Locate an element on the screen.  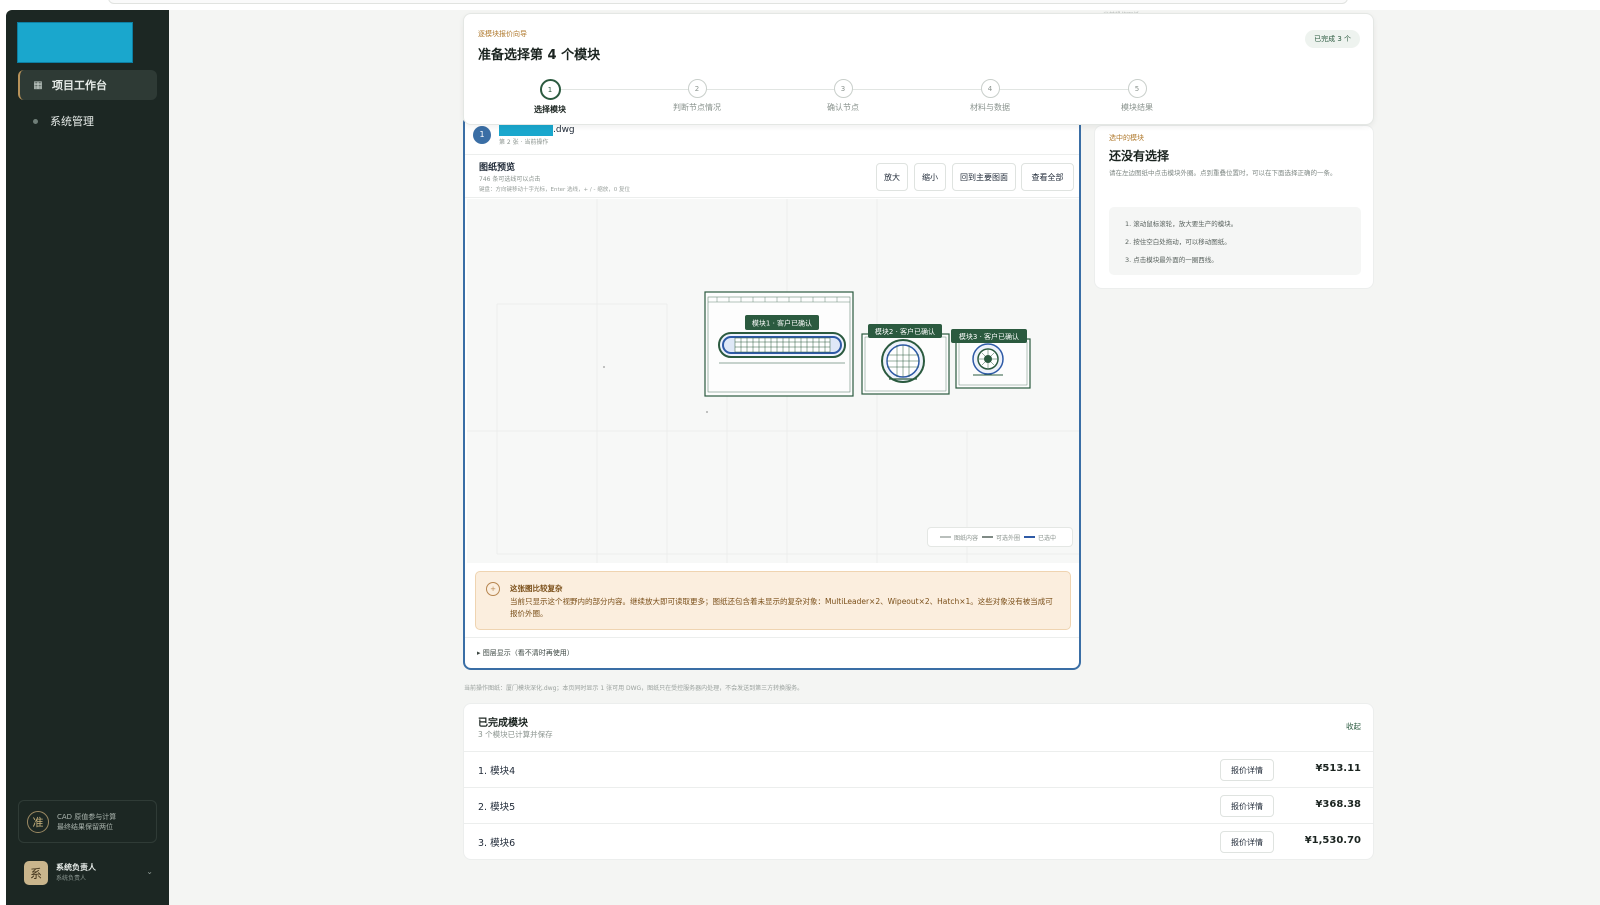
tip-item: 1. 滚动鼠标滚轮，放大要生产的模块。 is located at coordinates (1181, 224).